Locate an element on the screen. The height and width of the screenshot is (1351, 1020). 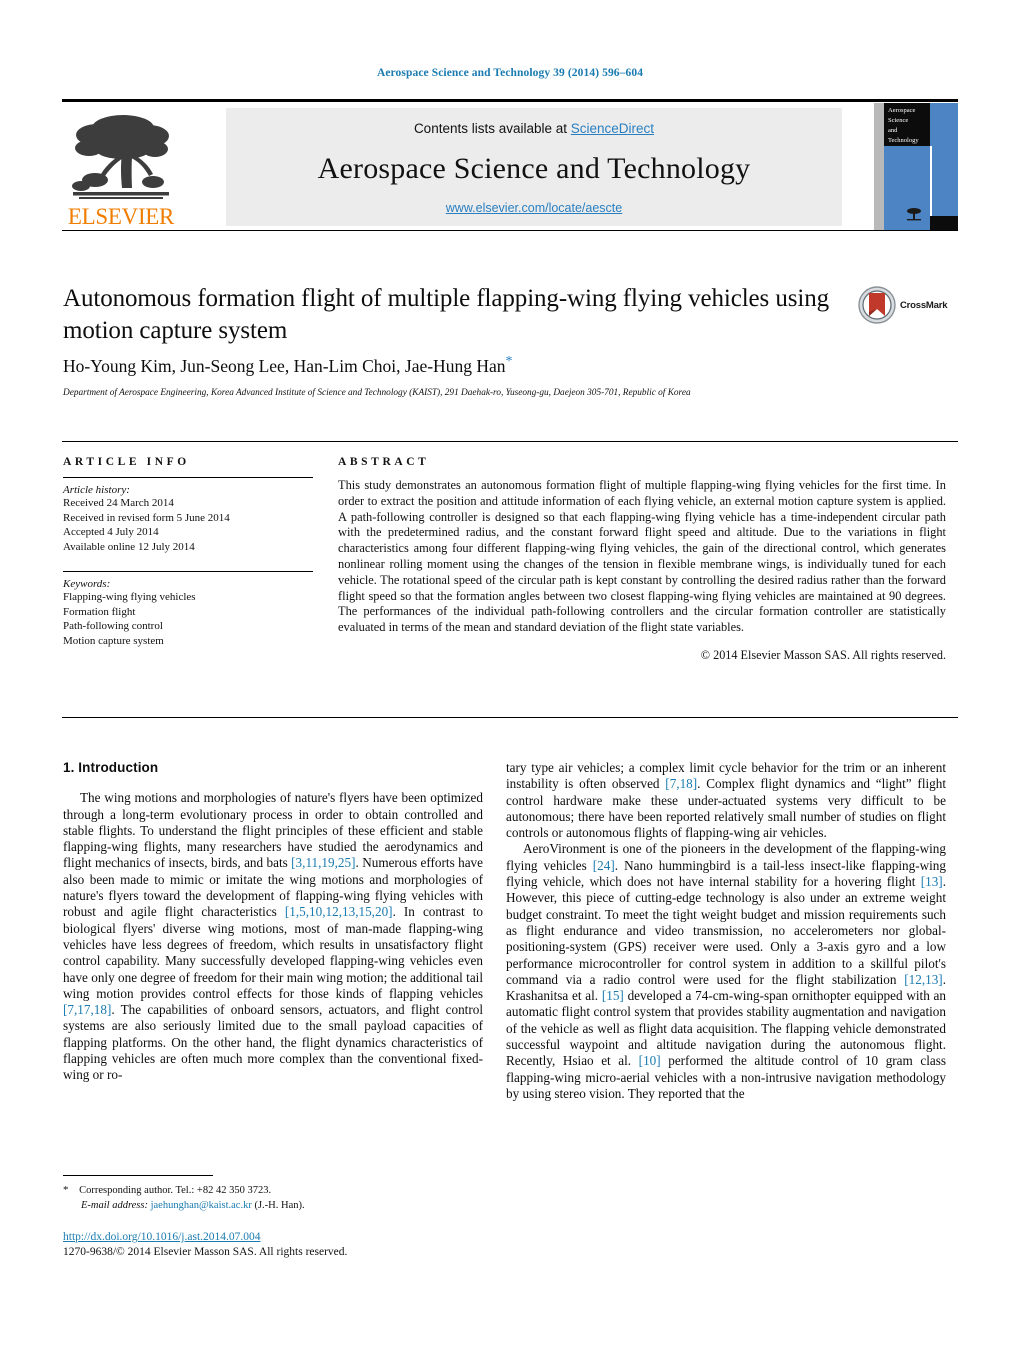
journal-url-link: www.elsevier.com/locate/aescte is located at coordinates (534, 208).